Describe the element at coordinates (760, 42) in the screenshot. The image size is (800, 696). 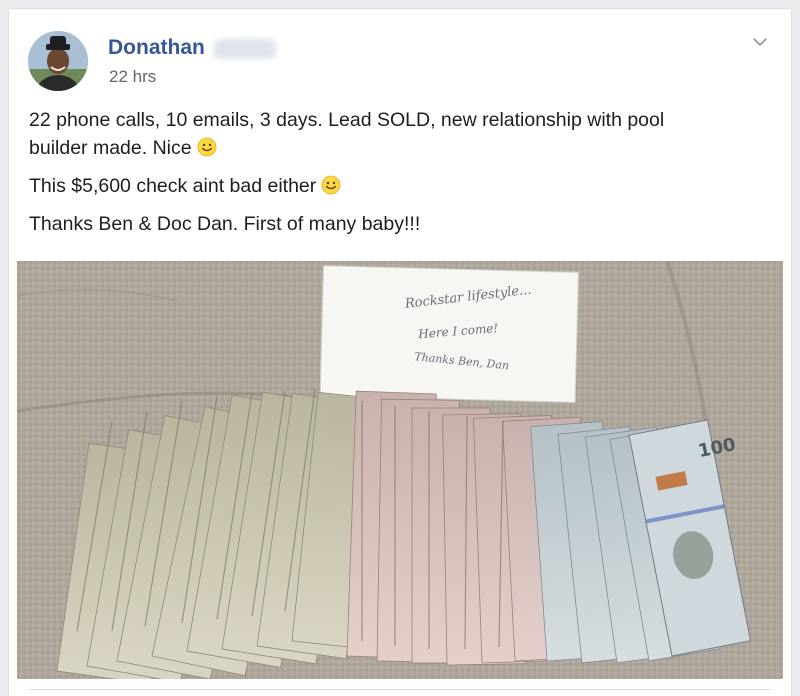
I see `chevron-down-icon` at that location.